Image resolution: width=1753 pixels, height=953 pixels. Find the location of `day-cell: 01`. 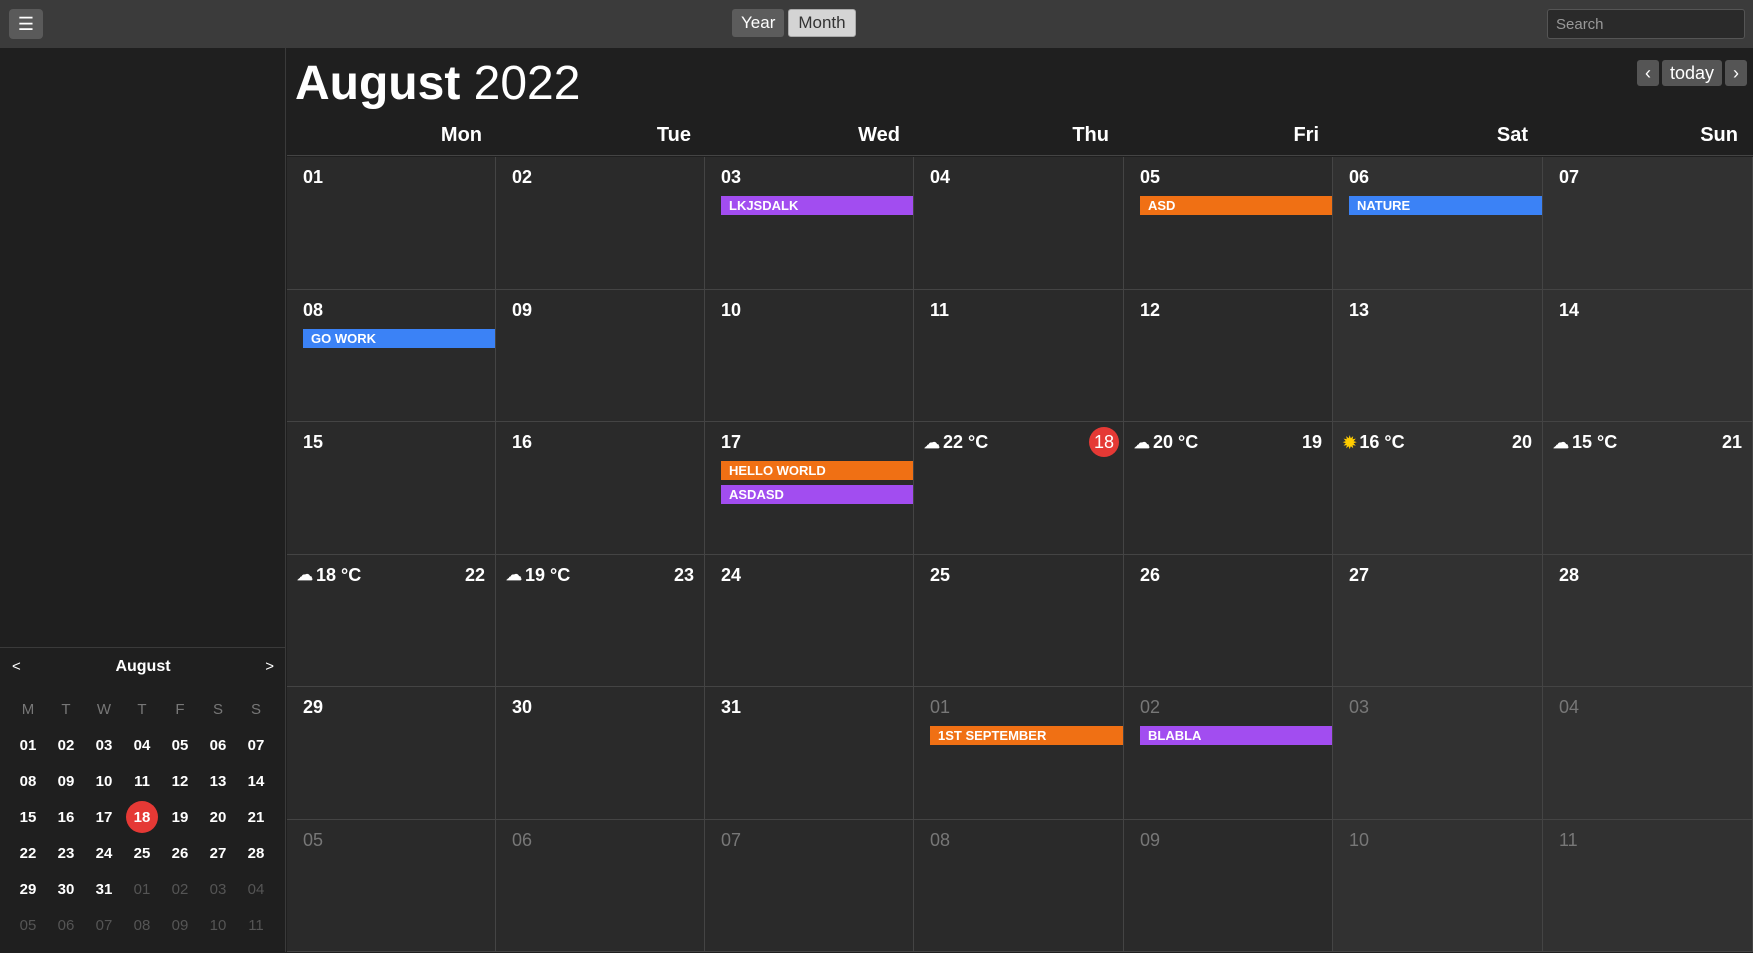

day-cell: 01 is located at coordinates (391, 223).